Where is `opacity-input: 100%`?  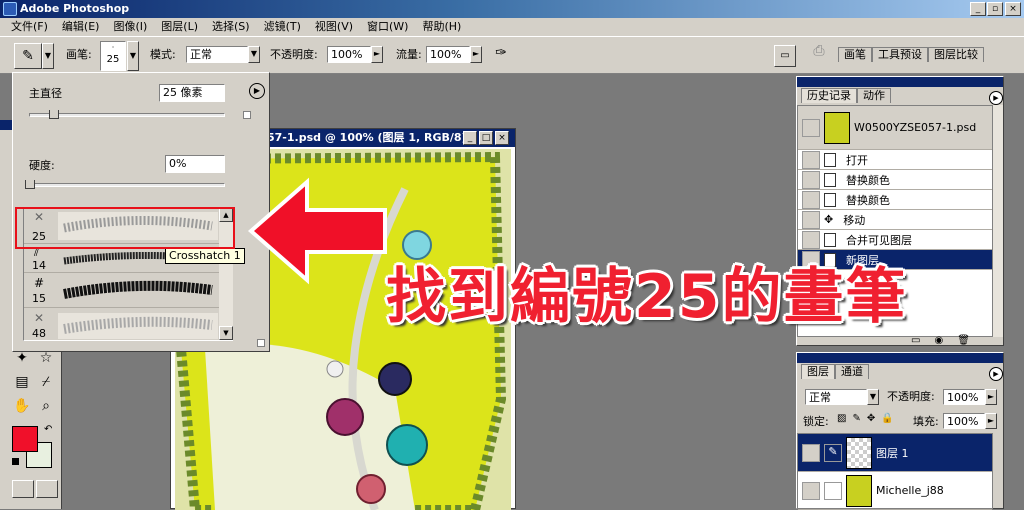
opacity-input: 100% is located at coordinates (349, 54).